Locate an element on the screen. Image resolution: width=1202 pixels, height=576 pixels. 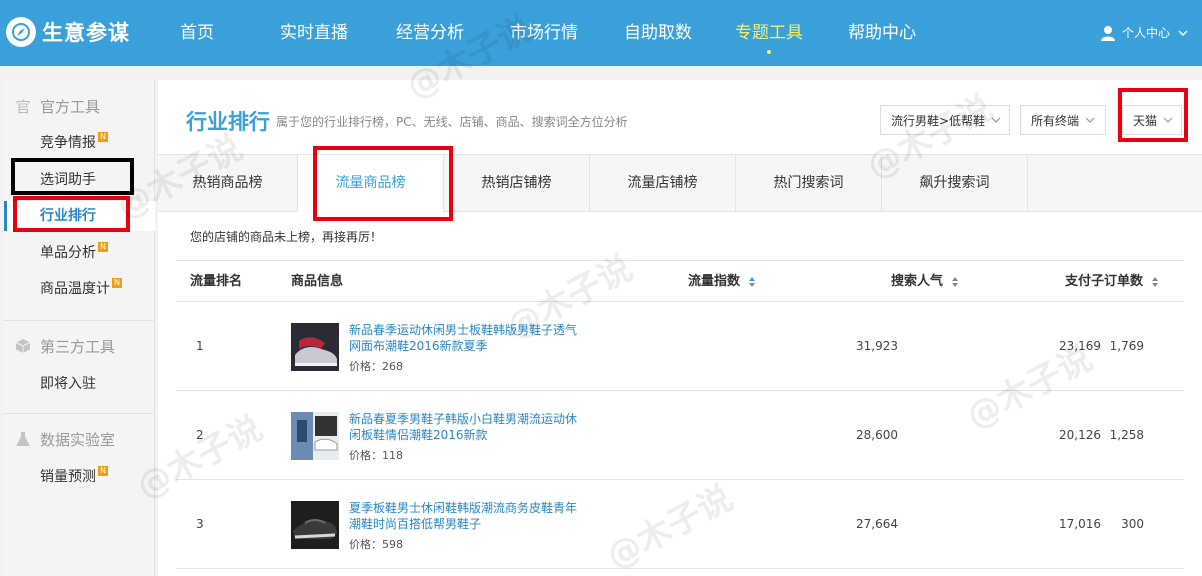
nav-special-tools: 专题工具 is located at coordinates (769, 33).